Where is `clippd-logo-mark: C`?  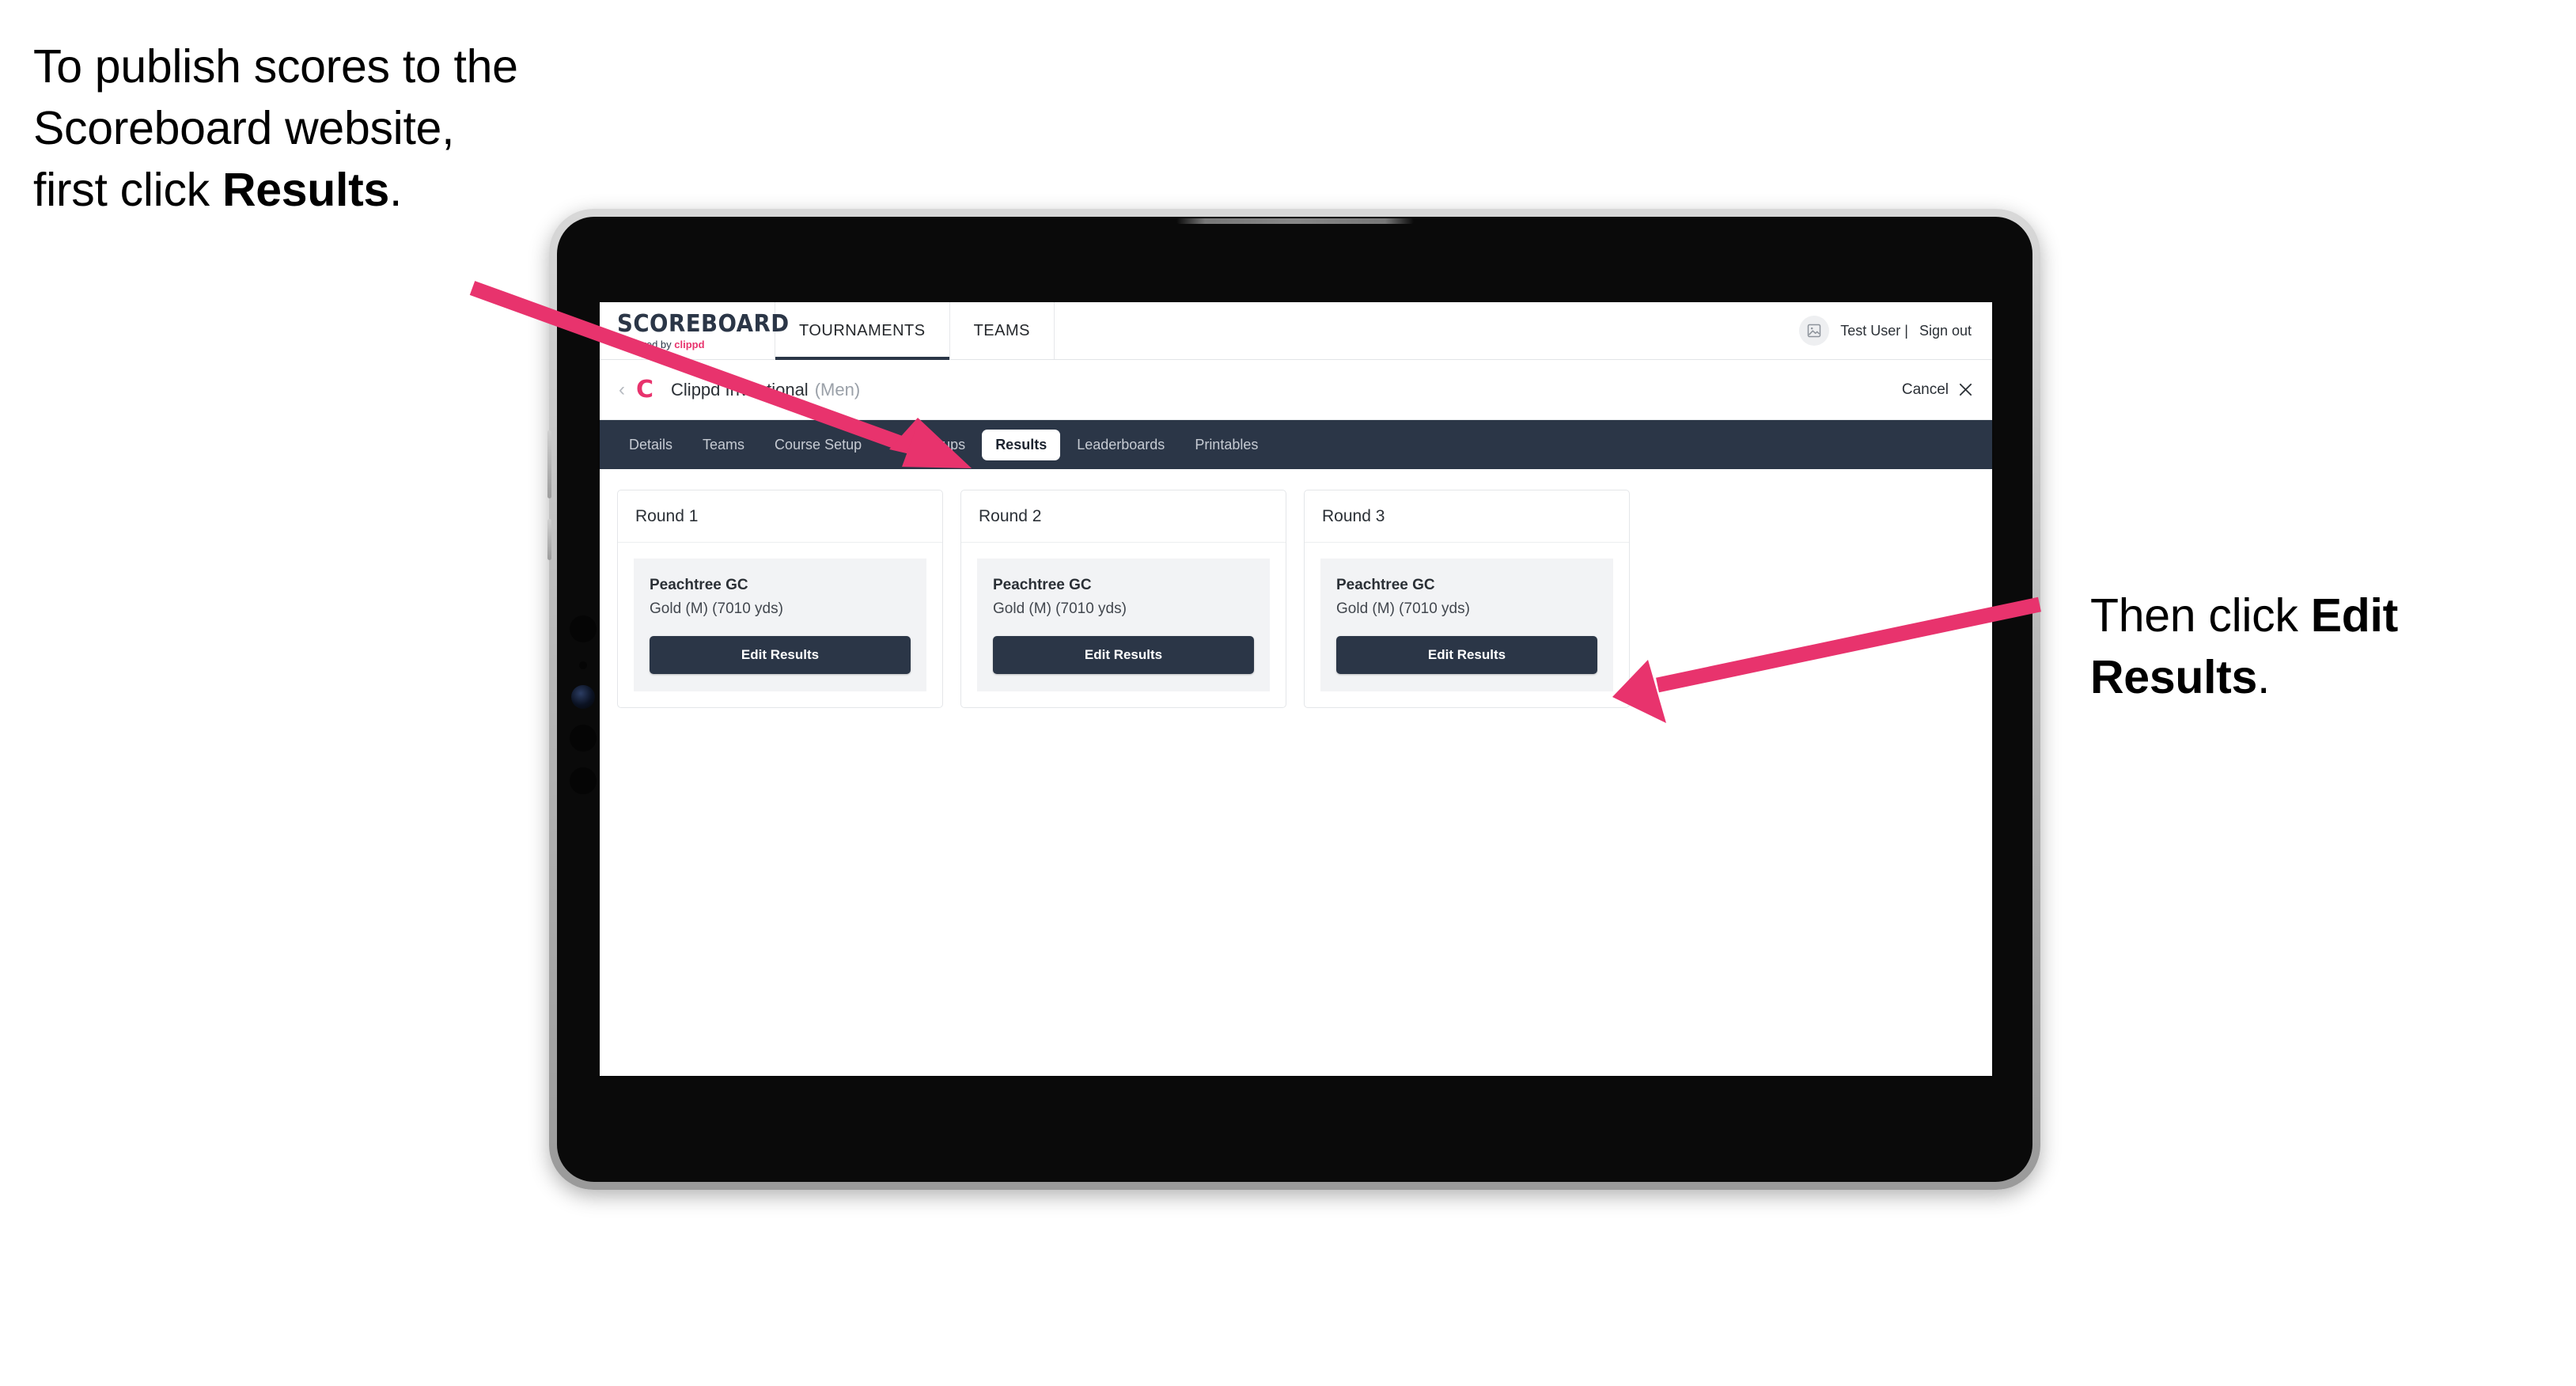
clippd-logo-mark: C is located at coordinates (645, 389).